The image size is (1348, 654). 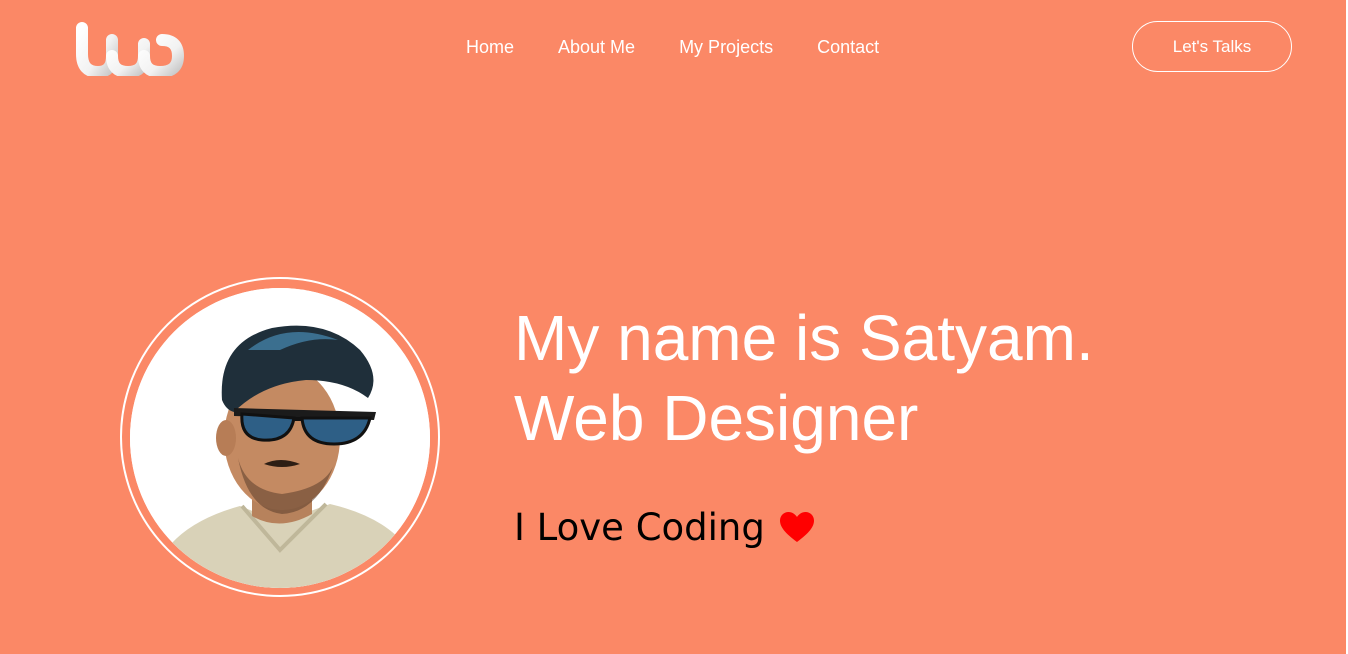 What do you see at coordinates (596, 47) in the screenshot?
I see `nav-about-link: About Me` at bounding box center [596, 47].